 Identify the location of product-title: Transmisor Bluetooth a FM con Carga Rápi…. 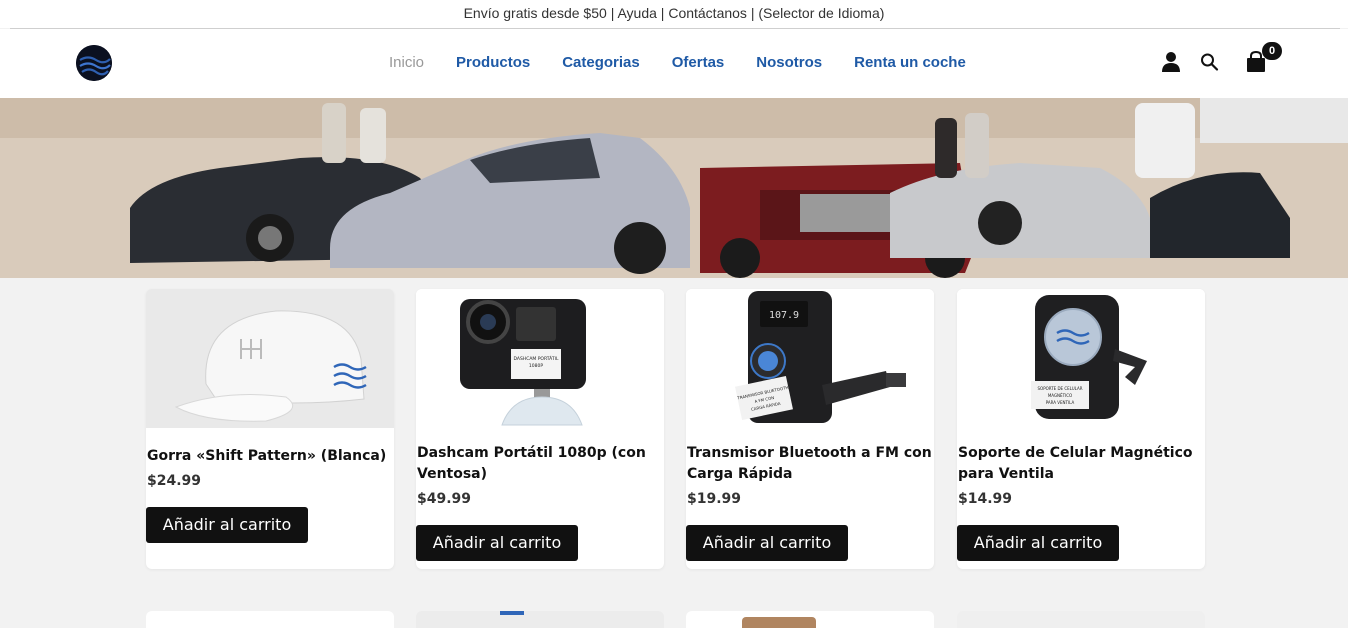
(810, 464).